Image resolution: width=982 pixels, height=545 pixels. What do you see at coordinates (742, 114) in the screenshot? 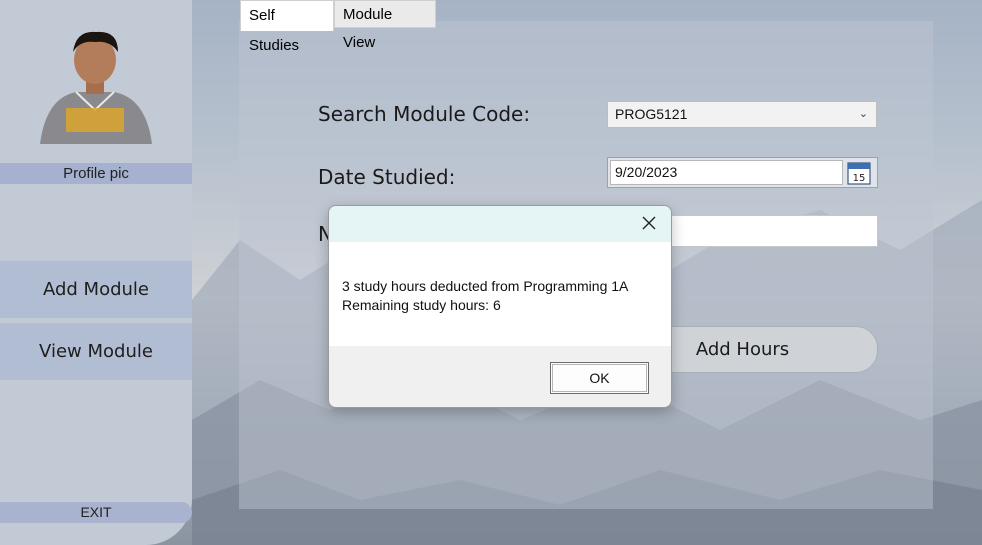
I see `module-code-select: PROG5121 ⌄` at bounding box center [742, 114].